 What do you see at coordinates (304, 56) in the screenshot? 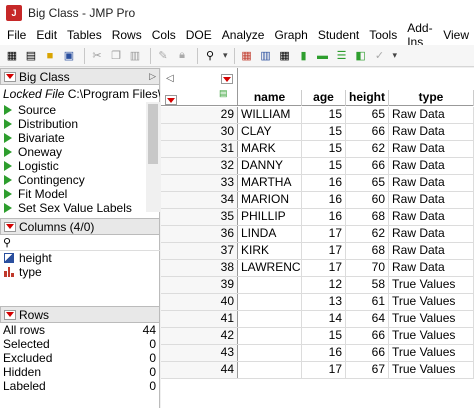
I see `distribution-icon: ▮` at bounding box center [304, 56].